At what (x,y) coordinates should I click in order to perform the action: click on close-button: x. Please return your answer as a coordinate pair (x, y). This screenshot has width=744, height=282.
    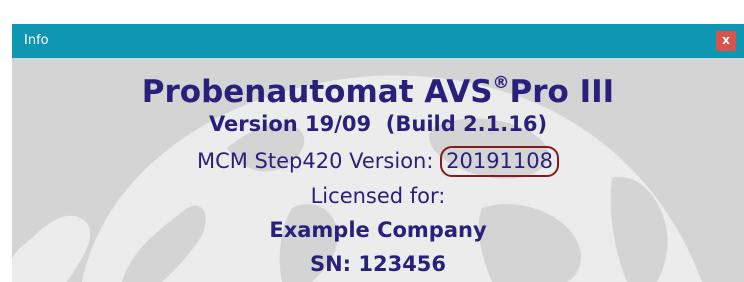
    Looking at the image, I should click on (726, 41).